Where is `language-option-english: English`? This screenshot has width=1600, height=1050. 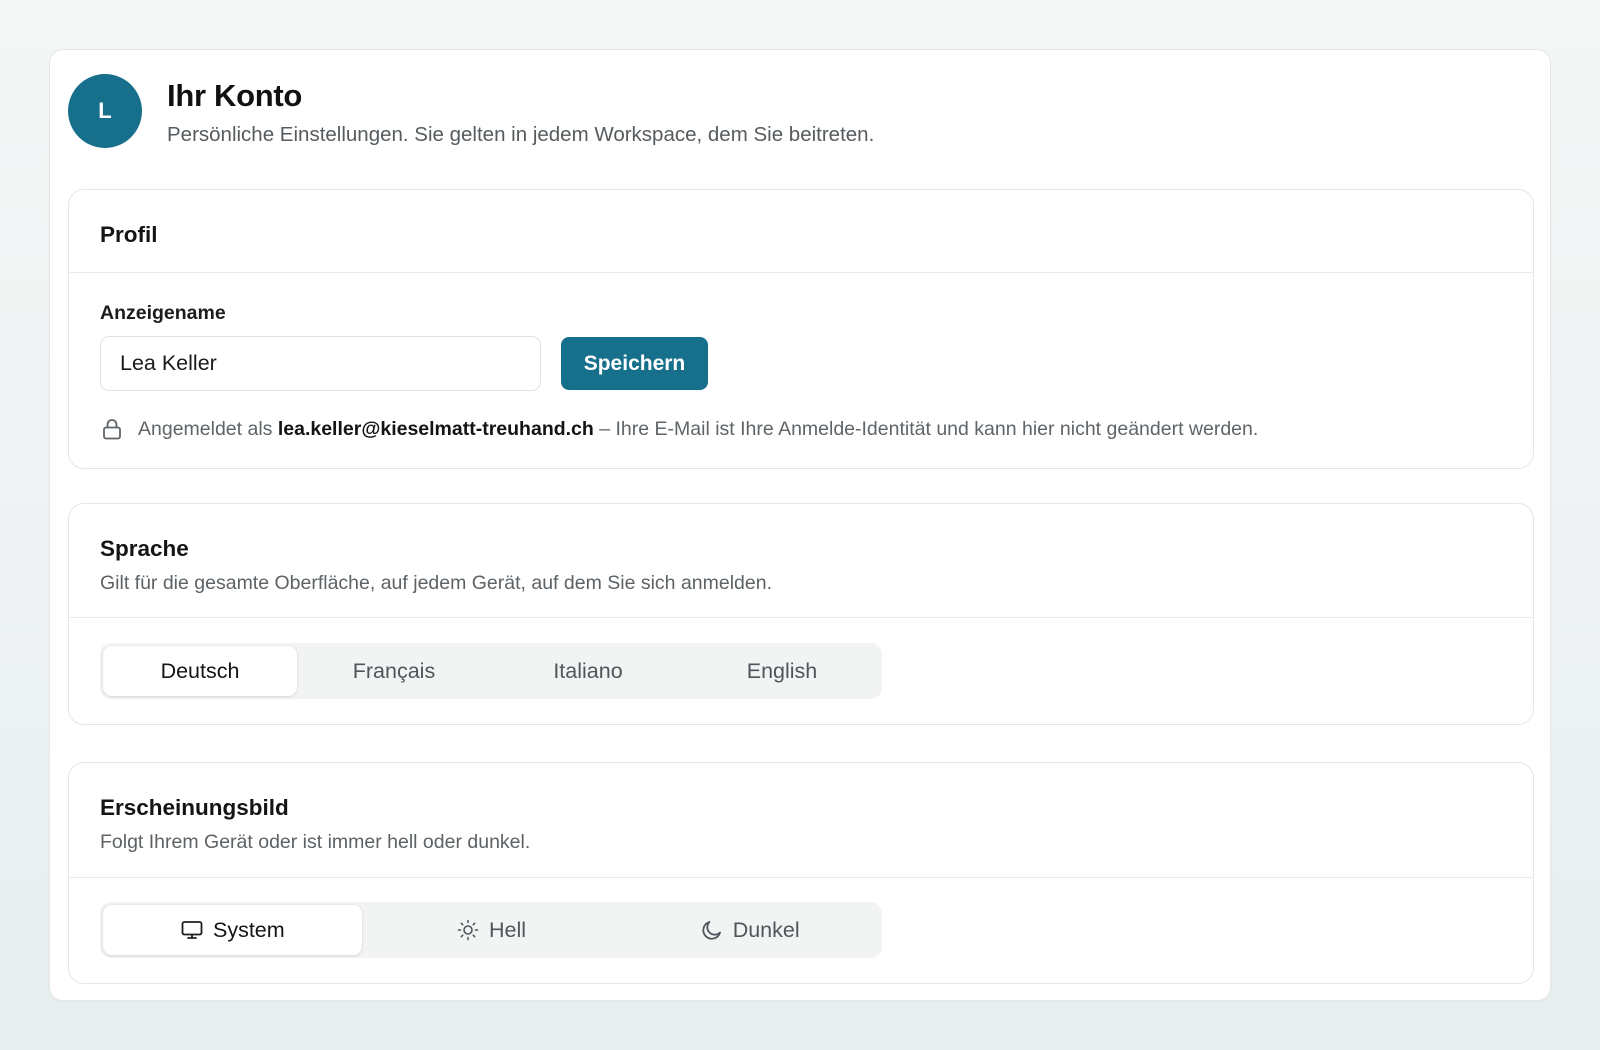
language-option-english: English is located at coordinates (782, 671).